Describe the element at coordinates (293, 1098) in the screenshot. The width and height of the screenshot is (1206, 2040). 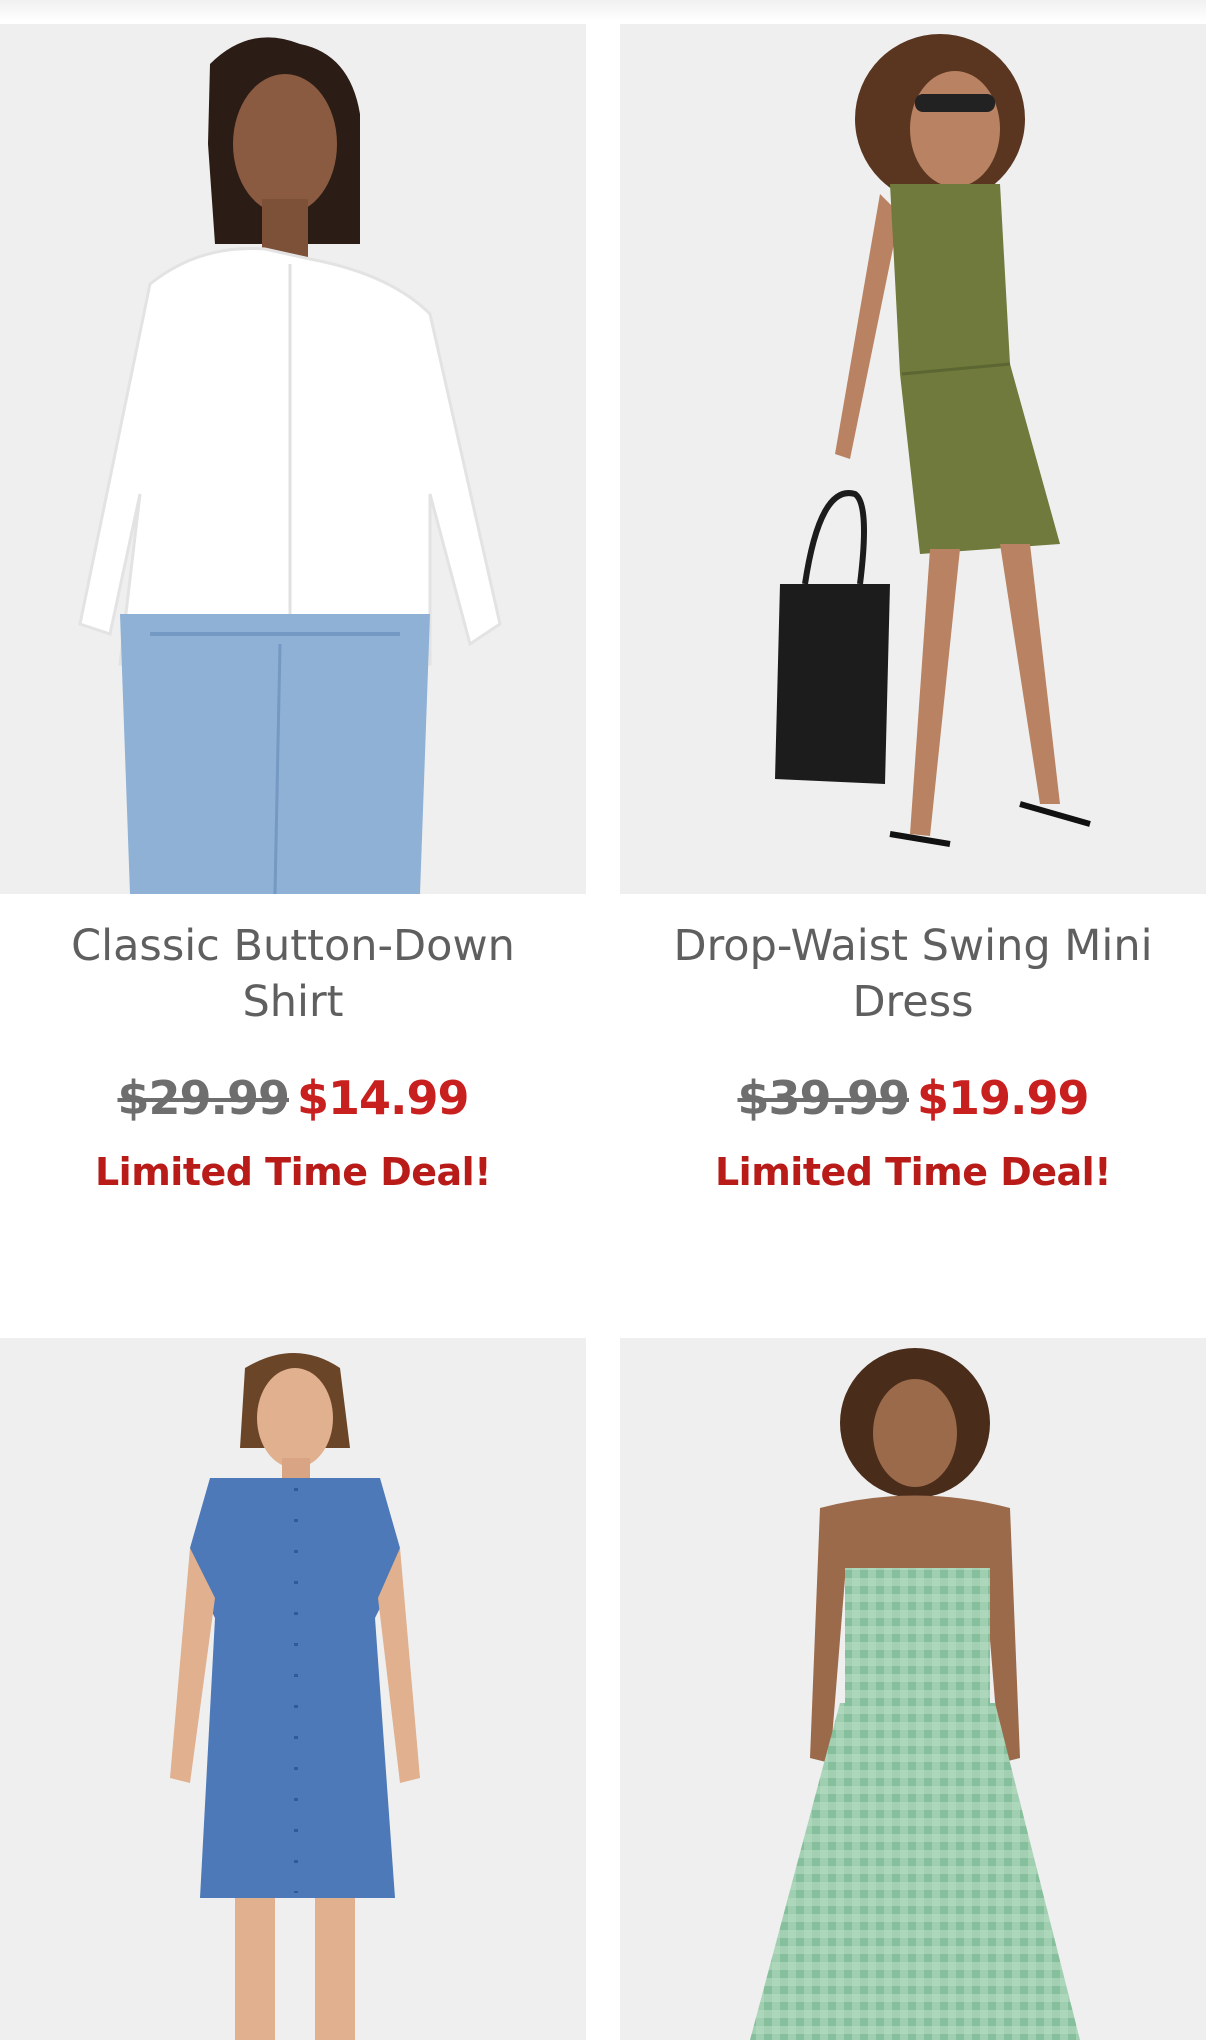
I see `price-row: $29.99 $14.99` at that location.